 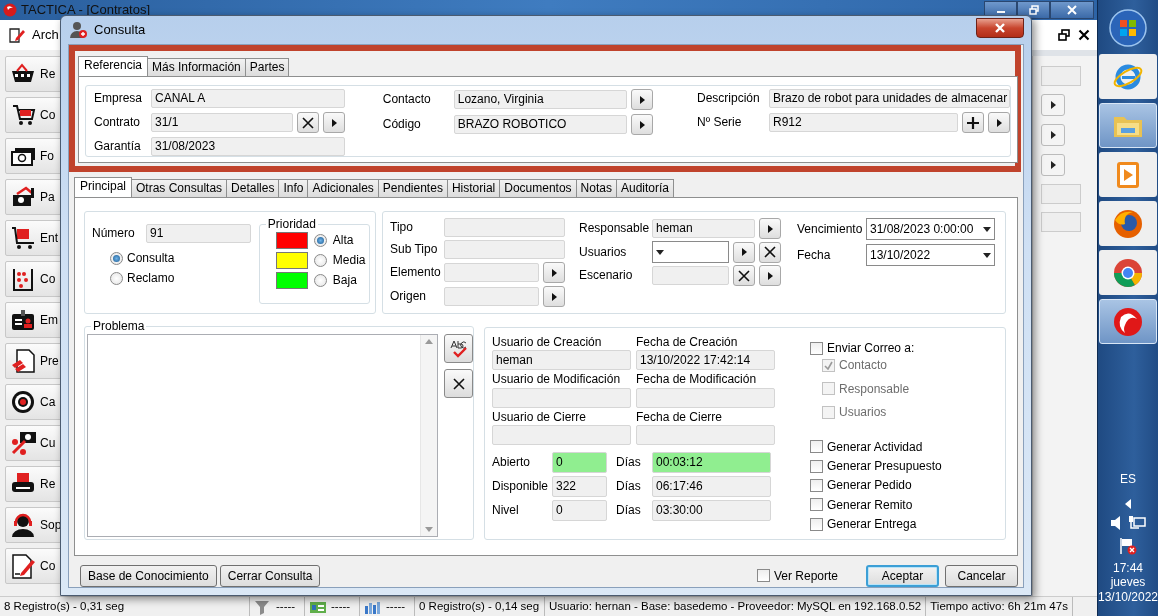 I want to click on text-field: Lozano, Virginia, so click(x=540, y=99).